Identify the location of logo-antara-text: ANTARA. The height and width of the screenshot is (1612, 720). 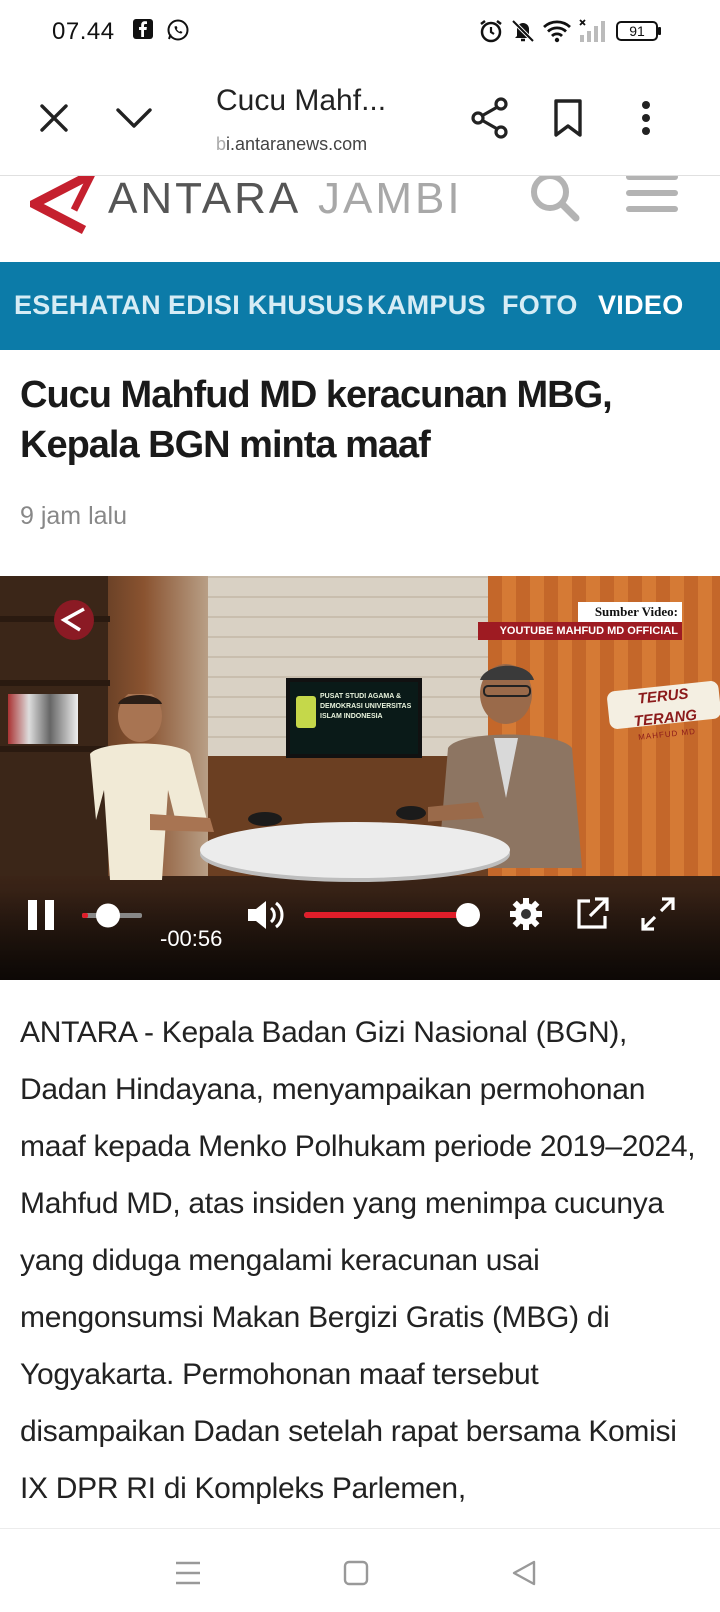
(205, 199).